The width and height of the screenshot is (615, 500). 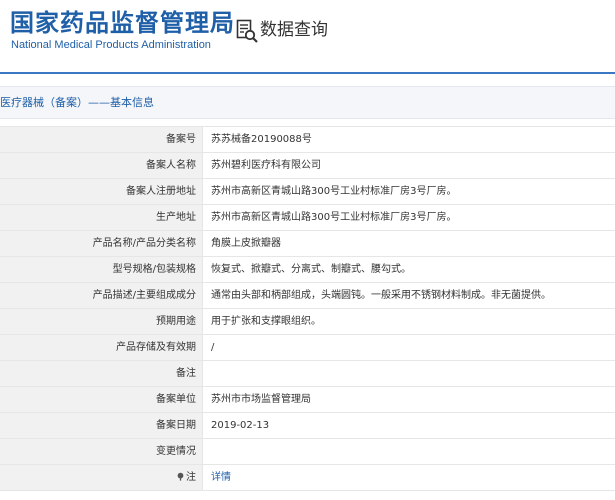 I want to click on filer-name-label: 备案人名称, so click(x=101, y=165).